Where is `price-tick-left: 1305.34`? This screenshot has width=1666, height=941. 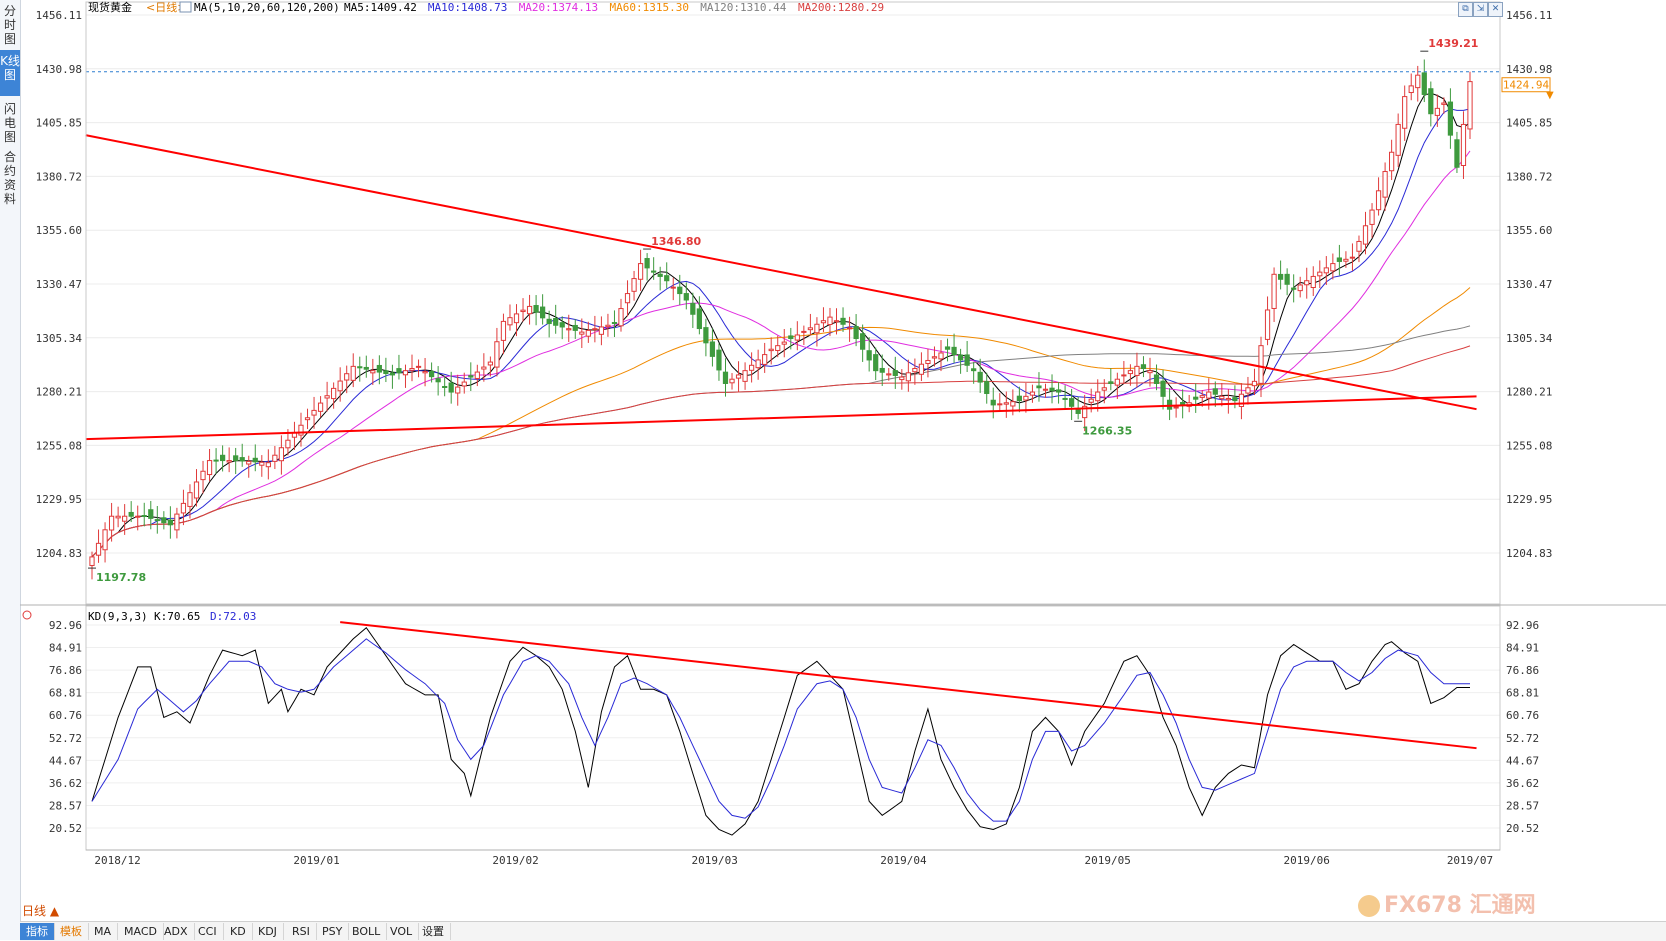
price-tick-left: 1305.34 is located at coordinates (59, 338).